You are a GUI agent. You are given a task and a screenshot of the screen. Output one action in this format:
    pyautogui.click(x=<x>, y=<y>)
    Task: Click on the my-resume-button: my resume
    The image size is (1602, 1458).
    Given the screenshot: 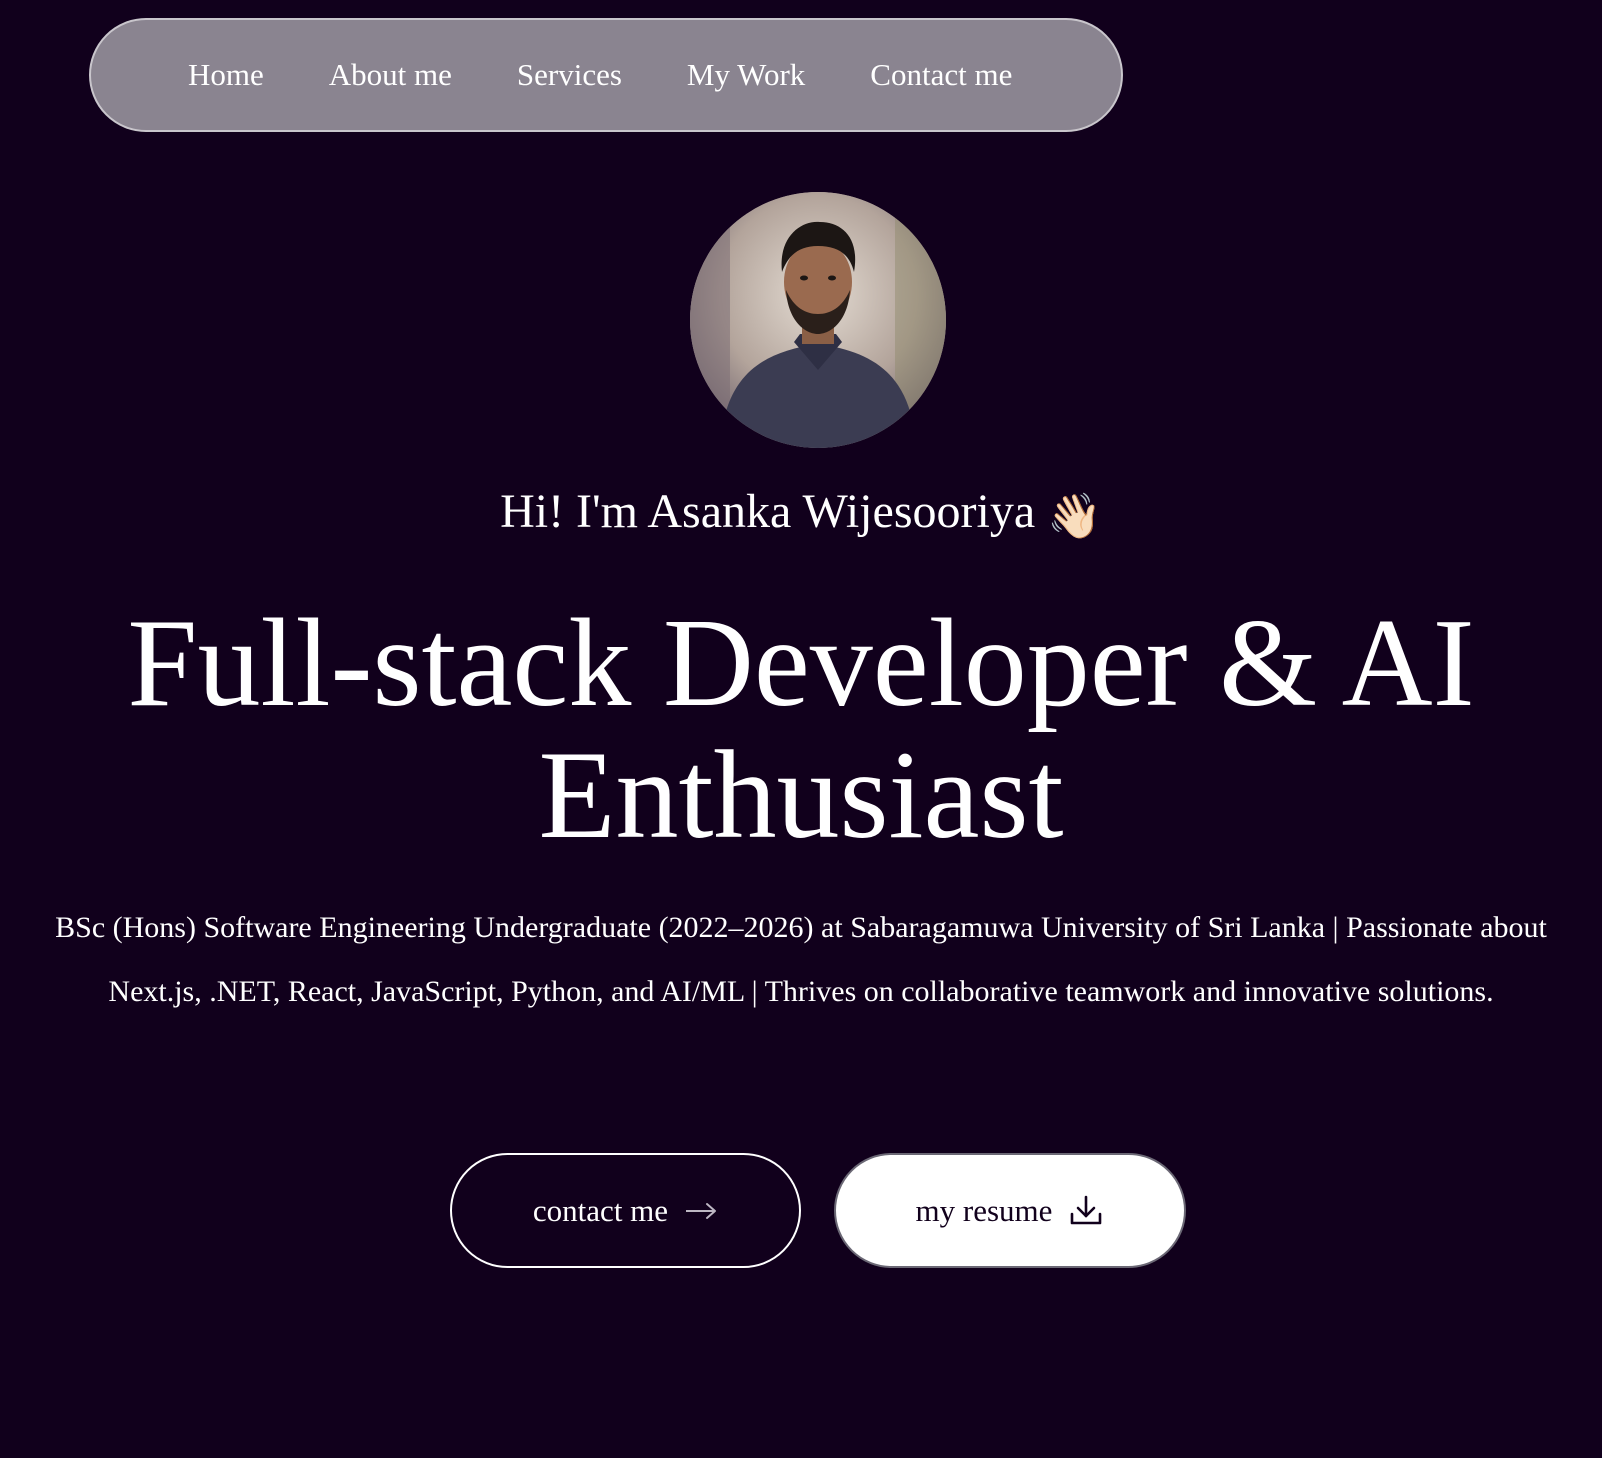 What is the action you would take?
    pyautogui.click(x=1010, y=1210)
    